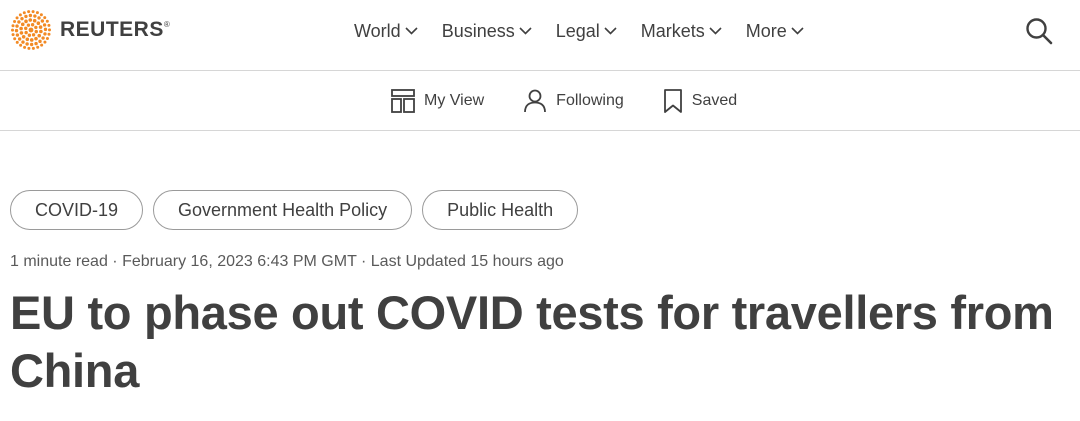  Describe the element at coordinates (77, 210) in the screenshot. I see `tag-covid-19: COVID-19` at that location.